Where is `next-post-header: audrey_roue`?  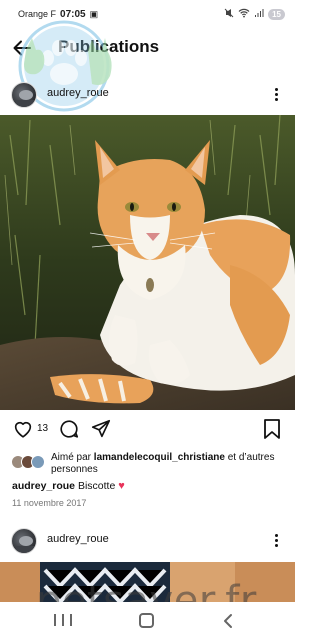 next-post-header: audrey_roue is located at coordinates (147, 540).